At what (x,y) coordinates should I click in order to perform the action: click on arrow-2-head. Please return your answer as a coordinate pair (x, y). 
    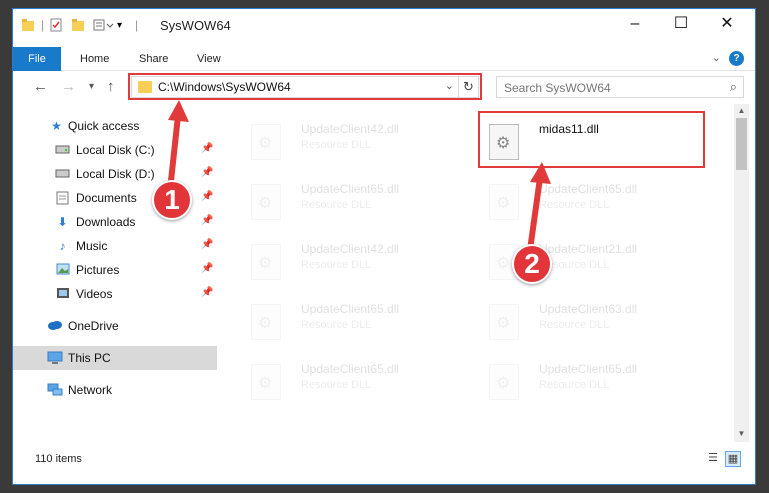
    Looking at the image, I should click on (540, 173).